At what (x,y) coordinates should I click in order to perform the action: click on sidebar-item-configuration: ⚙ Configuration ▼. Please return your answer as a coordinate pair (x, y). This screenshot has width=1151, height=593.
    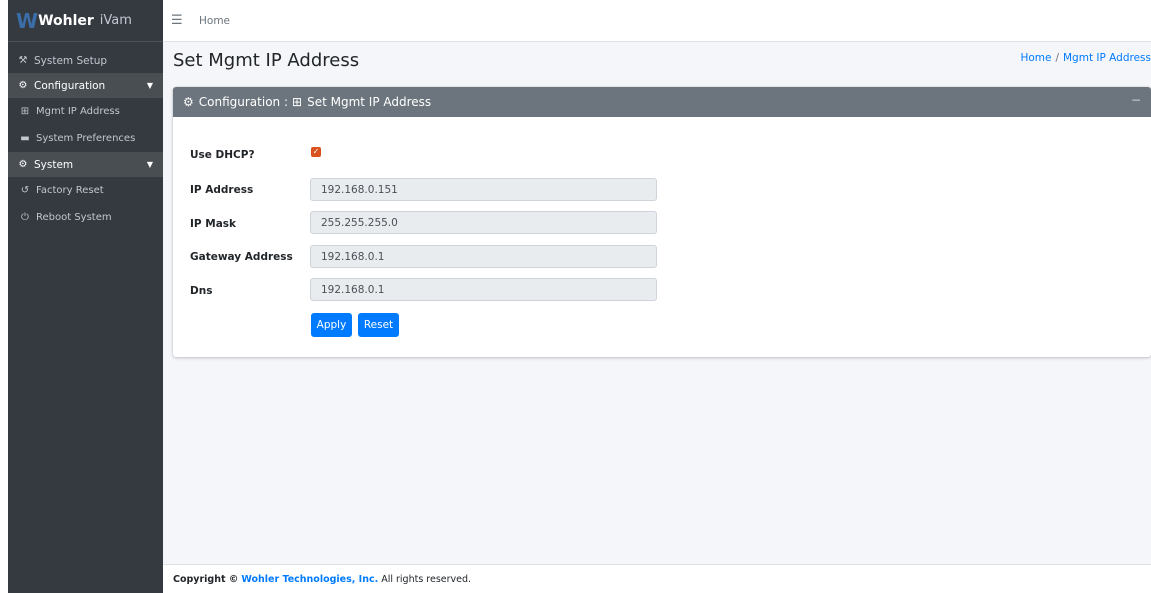
    Looking at the image, I should click on (85, 85).